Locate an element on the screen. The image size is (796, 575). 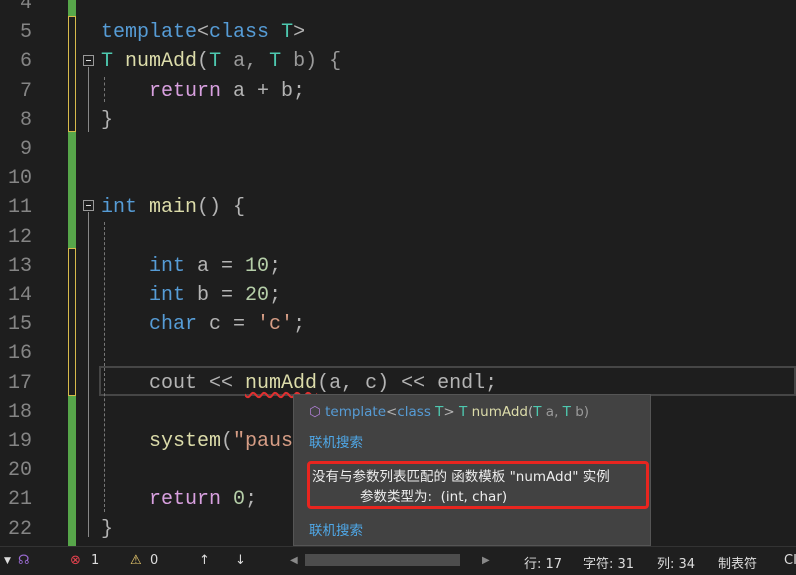
code-token: 0 is located at coordinates (239, 500).